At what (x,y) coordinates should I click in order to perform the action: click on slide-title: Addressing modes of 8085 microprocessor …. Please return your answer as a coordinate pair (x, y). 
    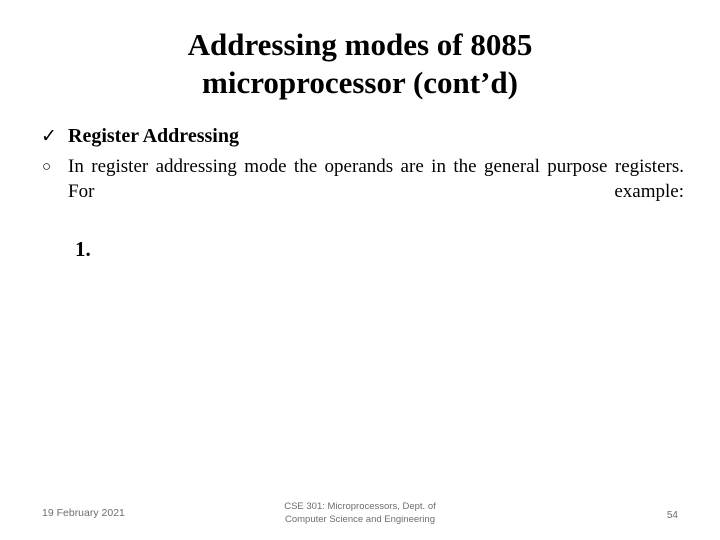
    Looking at the image, I should click on (360, 64).